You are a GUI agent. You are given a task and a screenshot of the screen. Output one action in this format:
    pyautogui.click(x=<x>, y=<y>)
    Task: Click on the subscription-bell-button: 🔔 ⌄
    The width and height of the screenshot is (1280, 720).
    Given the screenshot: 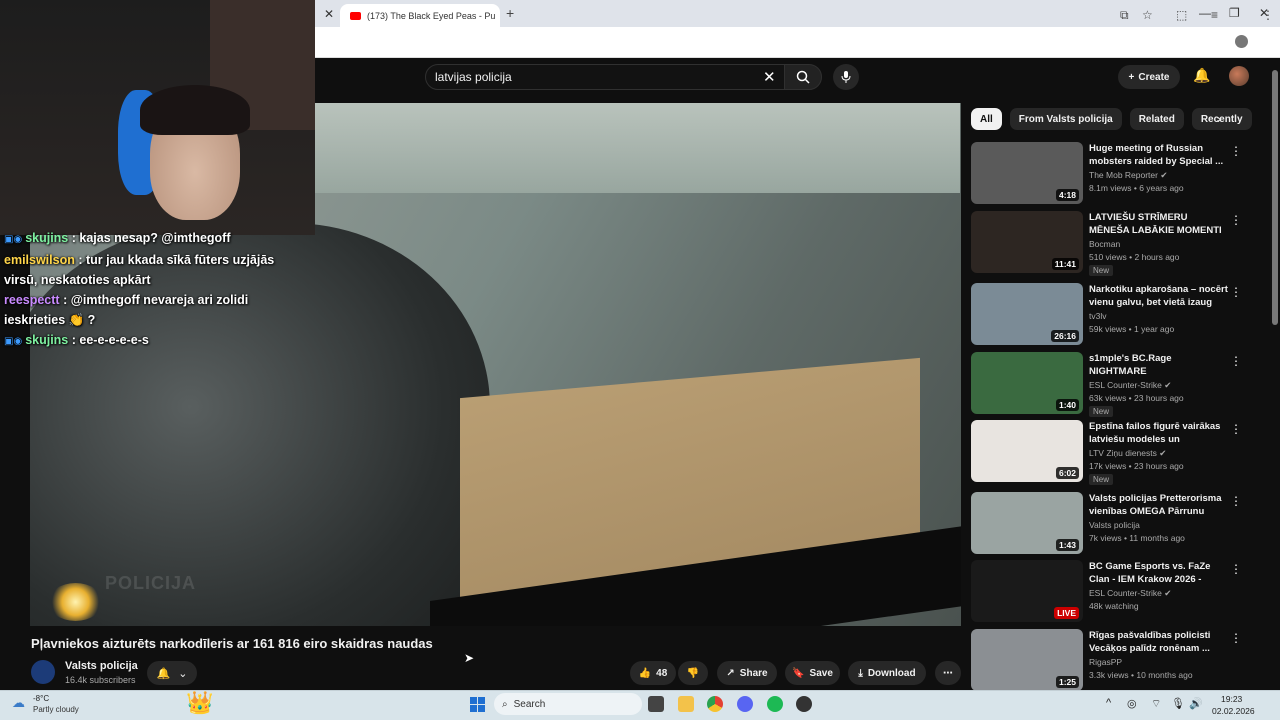 What is the action you would take?
    pyautogui.click(x=172, y=673)
    